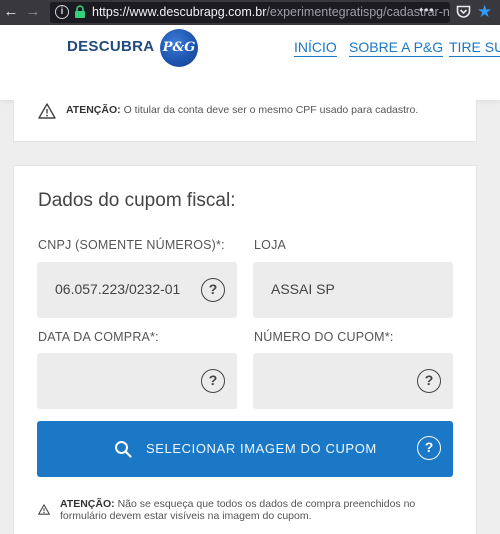 Image resolution: width=500 pixels, height=534 pixels. I want to click on cnpj-field: 06.057.223/0232-01 ?, so click(137, 290).